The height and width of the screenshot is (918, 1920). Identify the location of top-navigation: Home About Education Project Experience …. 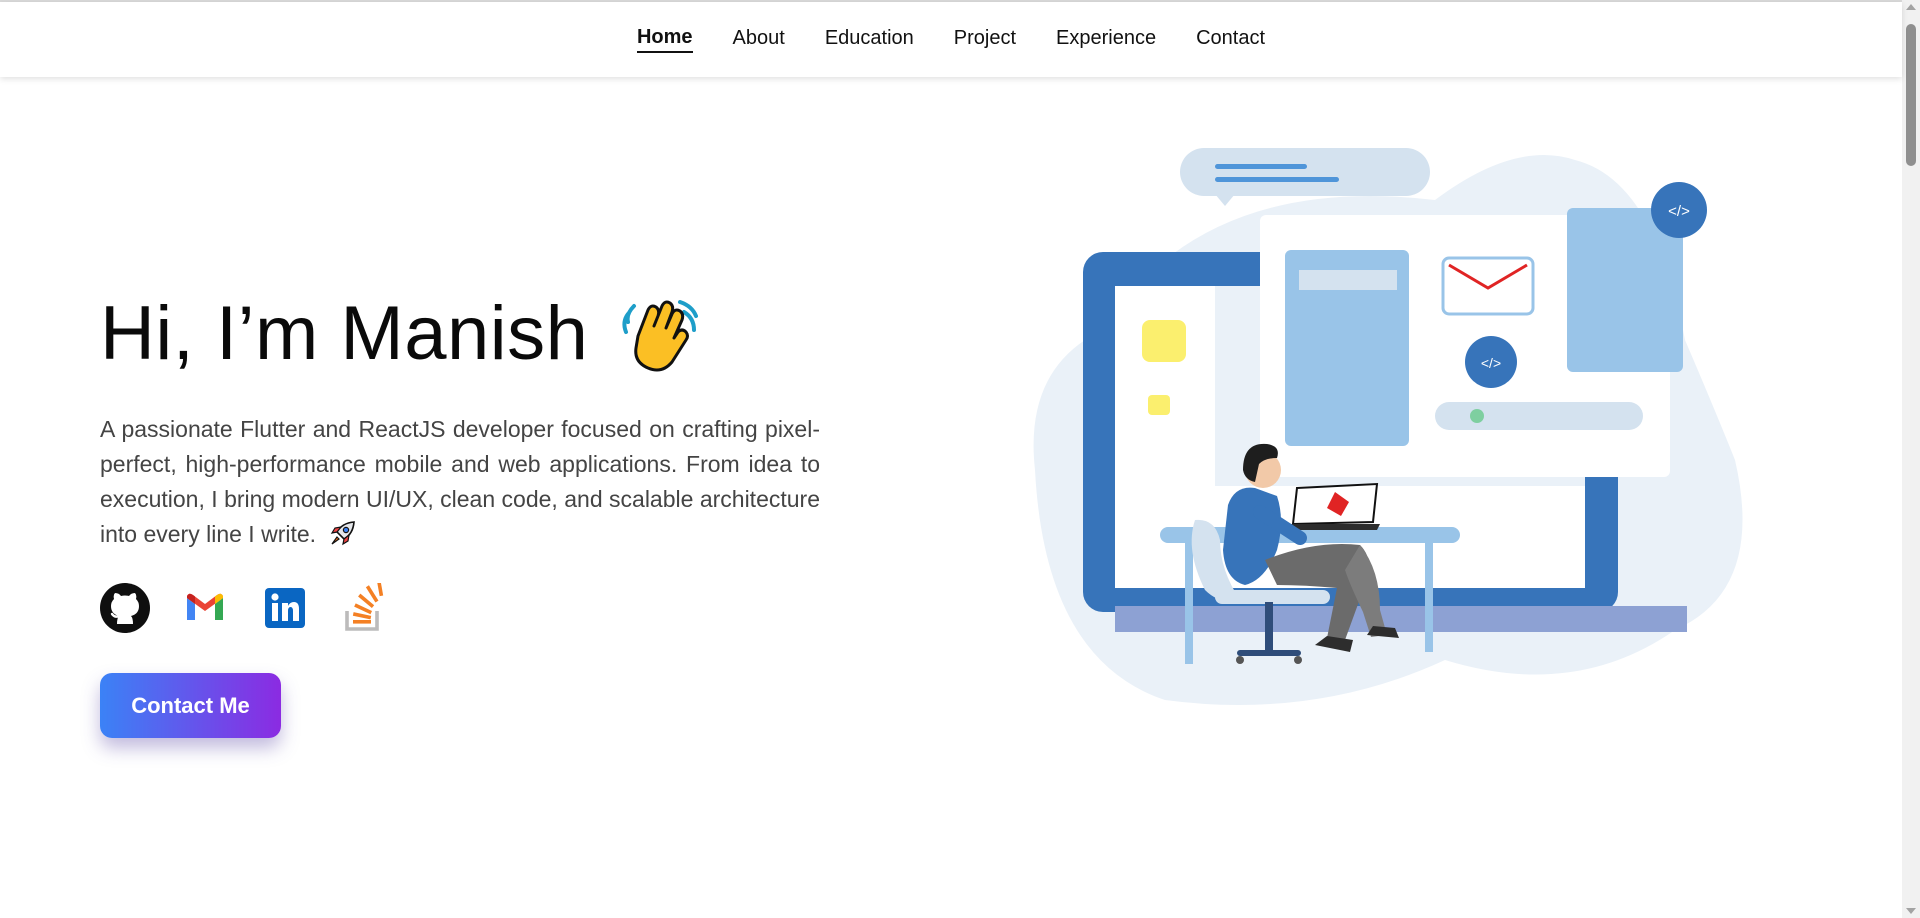
(951, 39).